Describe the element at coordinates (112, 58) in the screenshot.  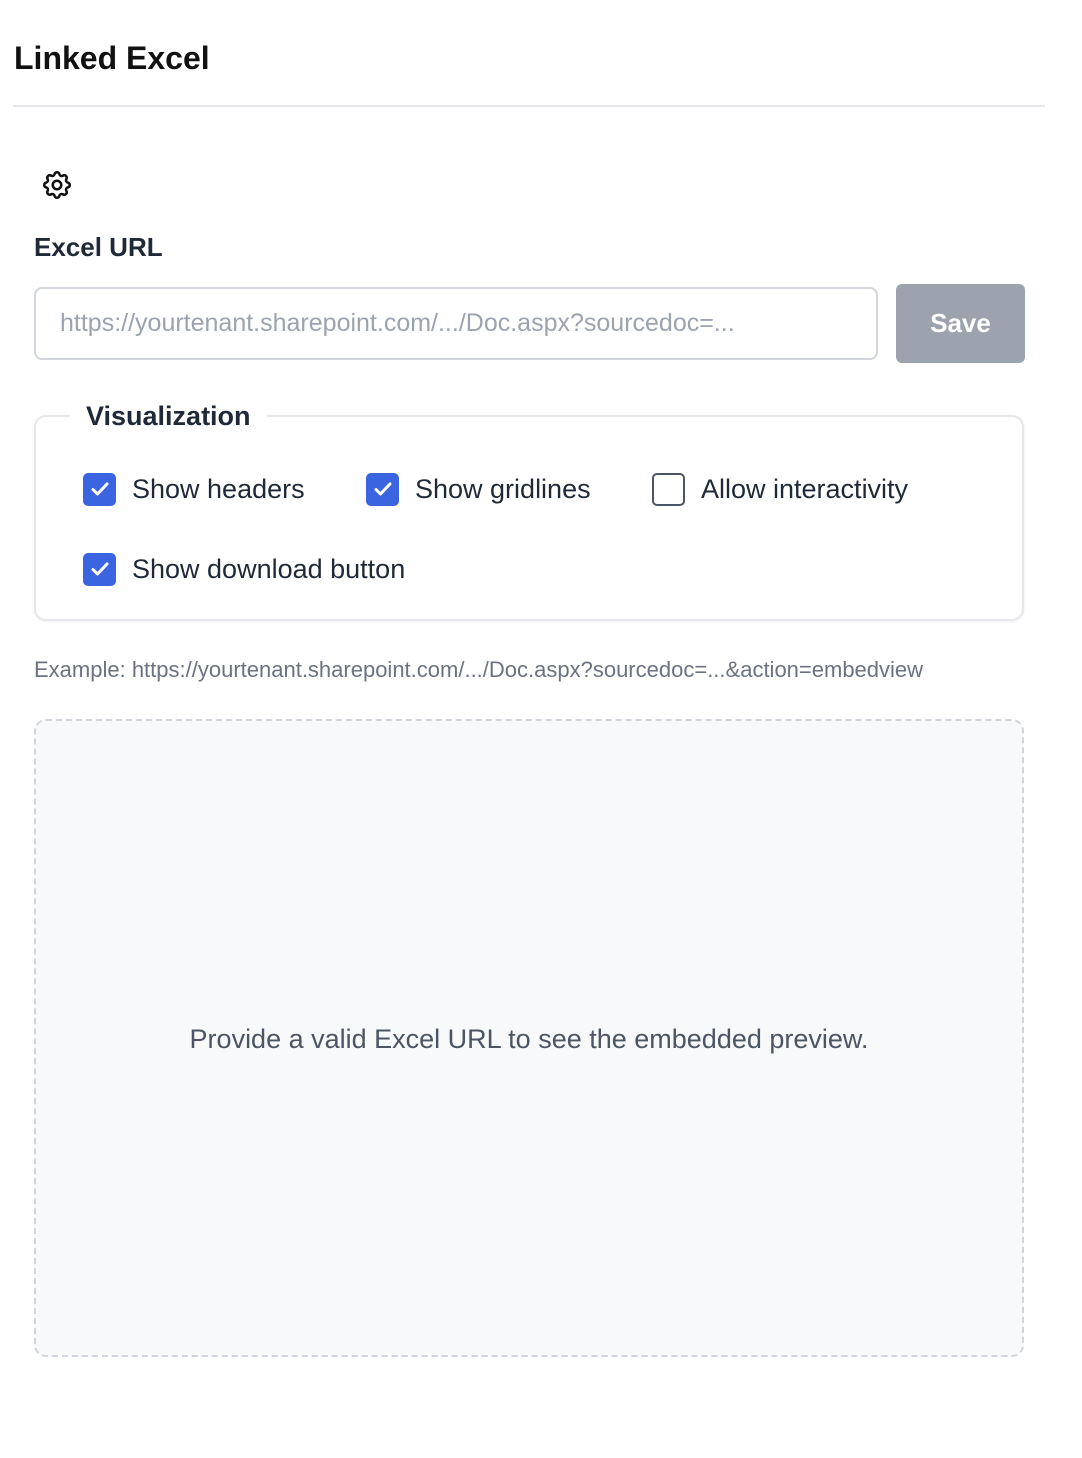
I see `page-title: Linked Excel` at that location.